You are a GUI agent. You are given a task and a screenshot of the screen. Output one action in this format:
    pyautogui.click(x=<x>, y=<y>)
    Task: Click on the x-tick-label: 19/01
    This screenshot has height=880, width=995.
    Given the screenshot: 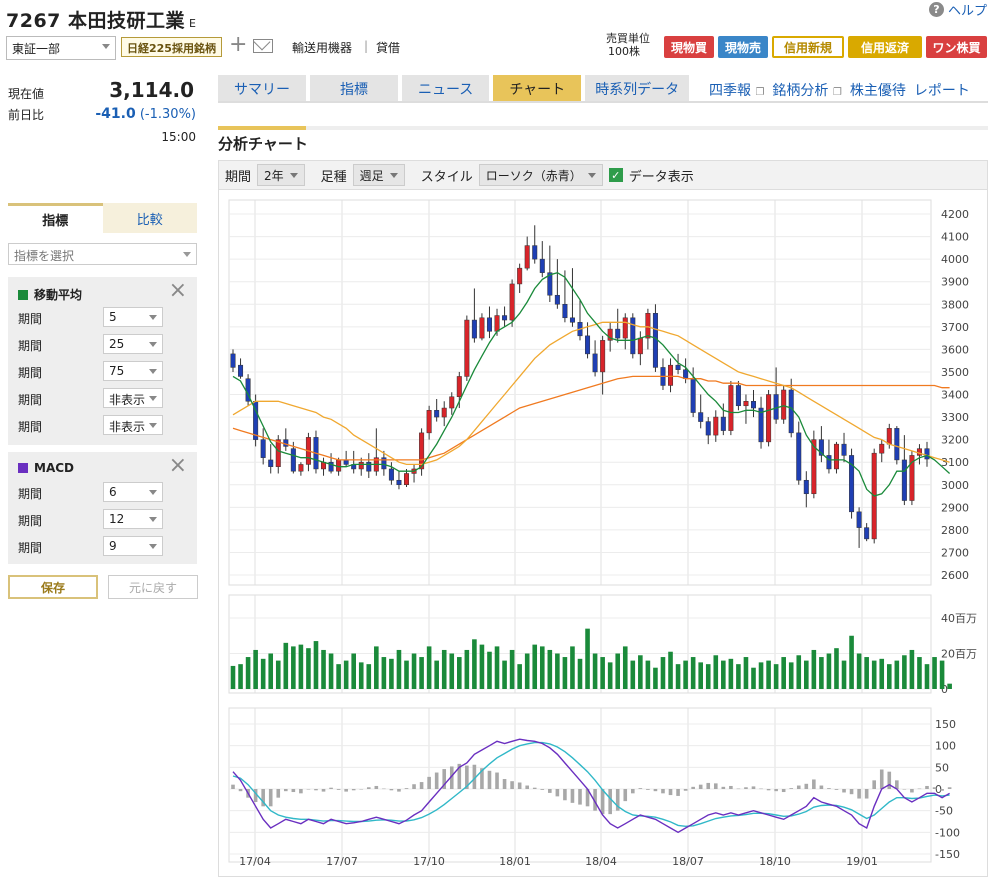 What is the action you would take?
    pyautogui.click(x=862, y=861)
    